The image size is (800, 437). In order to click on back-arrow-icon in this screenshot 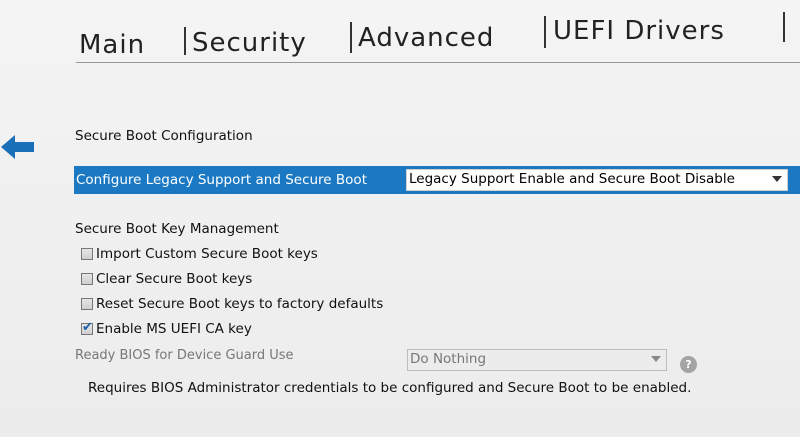, I will do `click(18, 147)`.